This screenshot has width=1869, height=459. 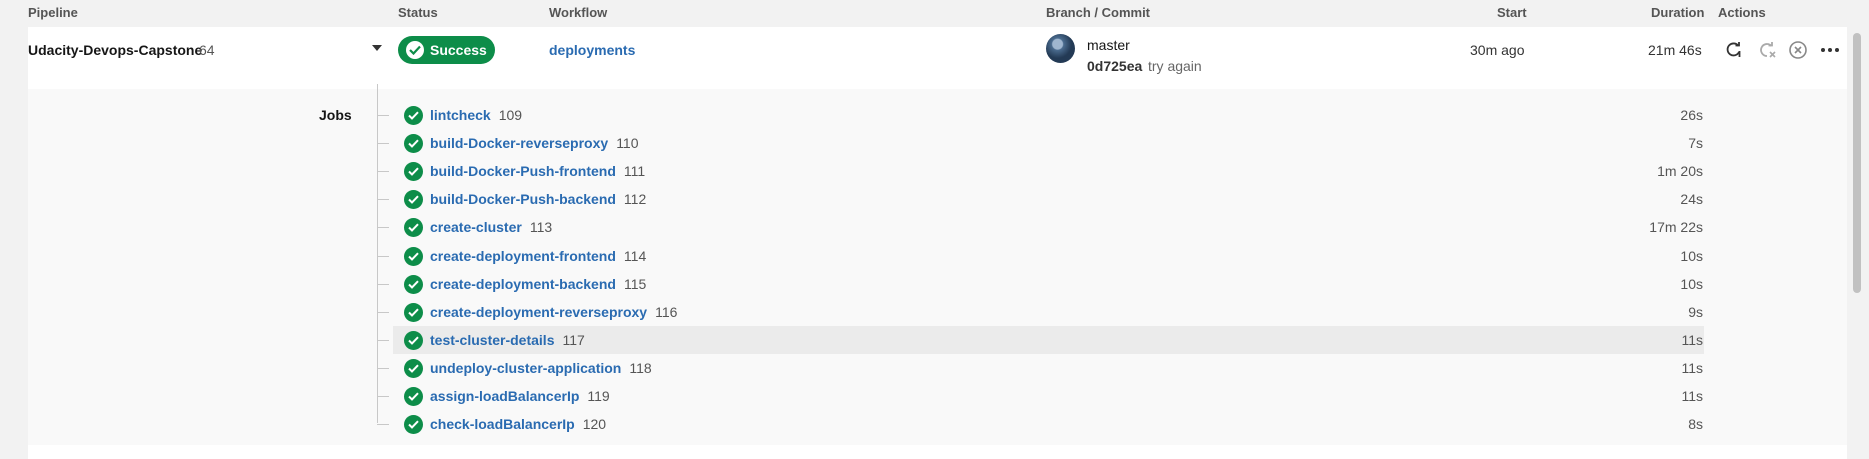 What do you see at coordinates (640, 368) in the screenshot?
I see `job-number: 118` at bounding box center [640, 368].